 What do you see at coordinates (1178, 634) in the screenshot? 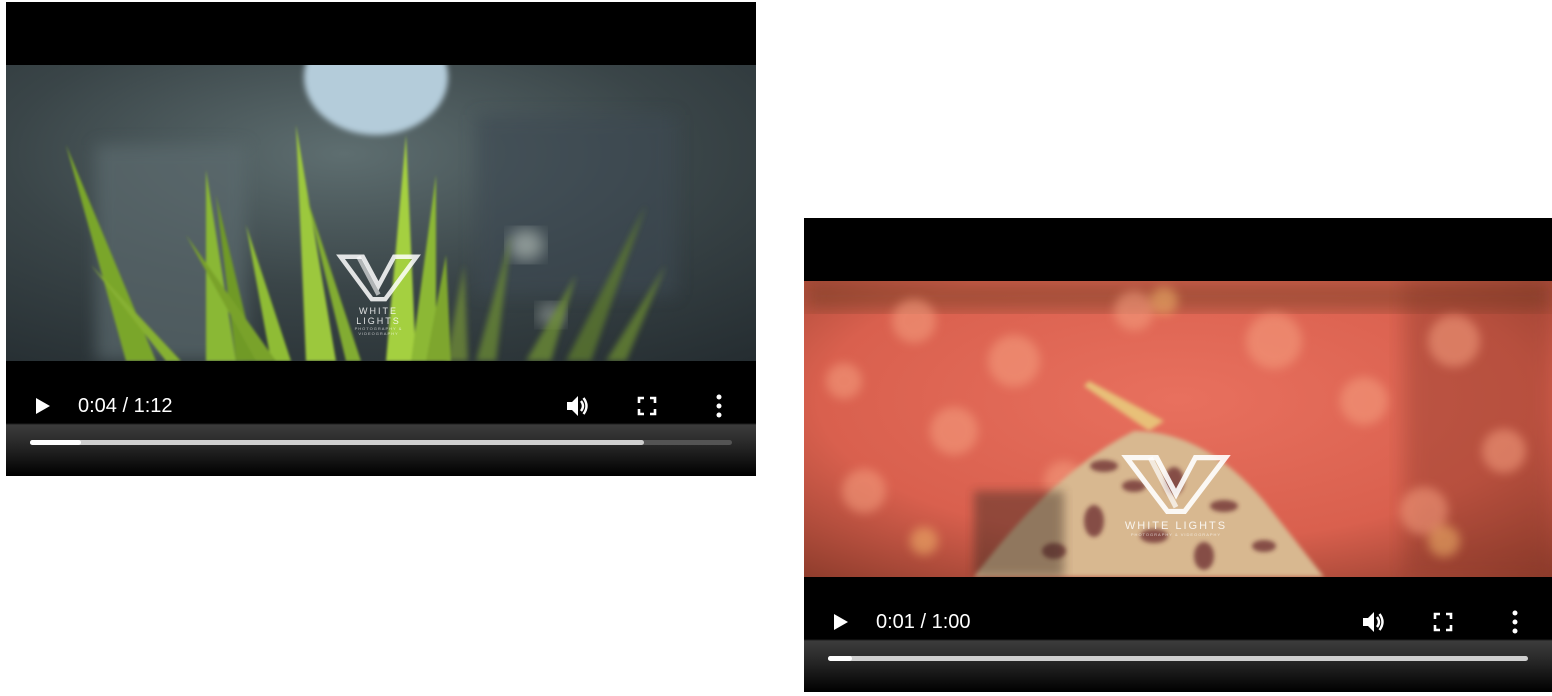
I see `player-controls: 0:01 / 1:00` at bounding box center [1178, 634].